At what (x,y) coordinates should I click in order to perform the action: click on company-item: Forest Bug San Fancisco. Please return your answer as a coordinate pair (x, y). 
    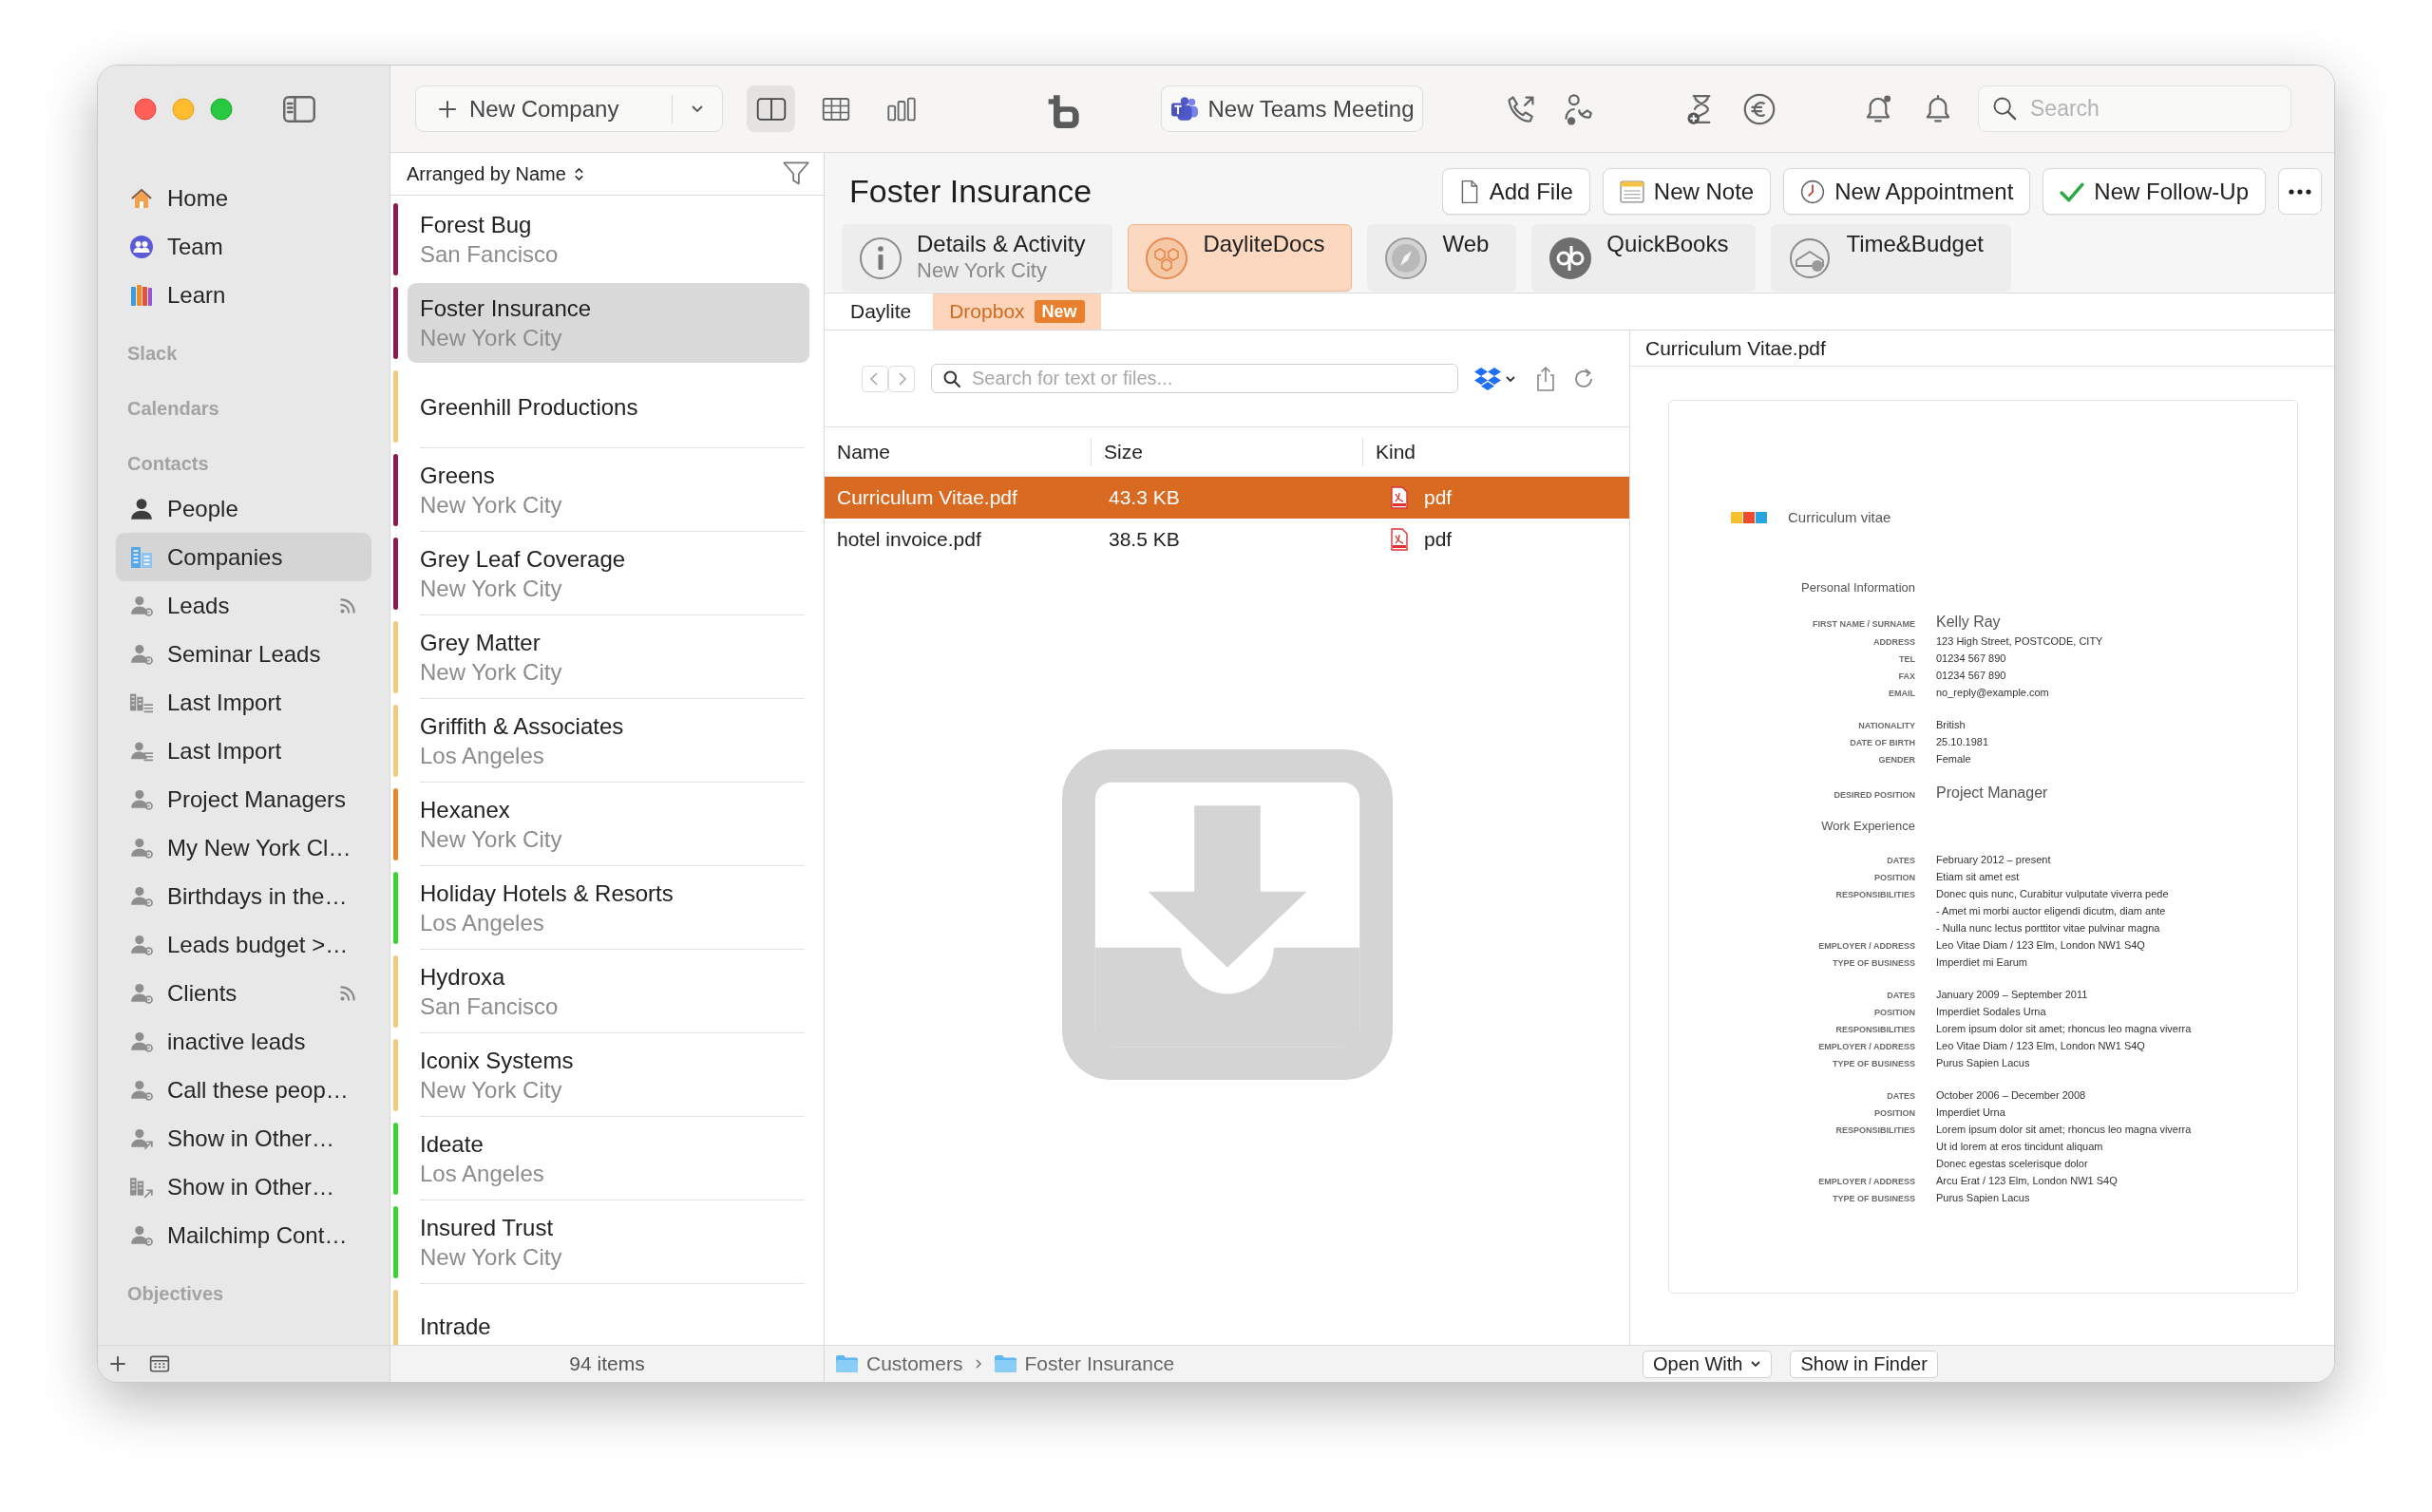
    Looking at the image, I should click on (608, 239).